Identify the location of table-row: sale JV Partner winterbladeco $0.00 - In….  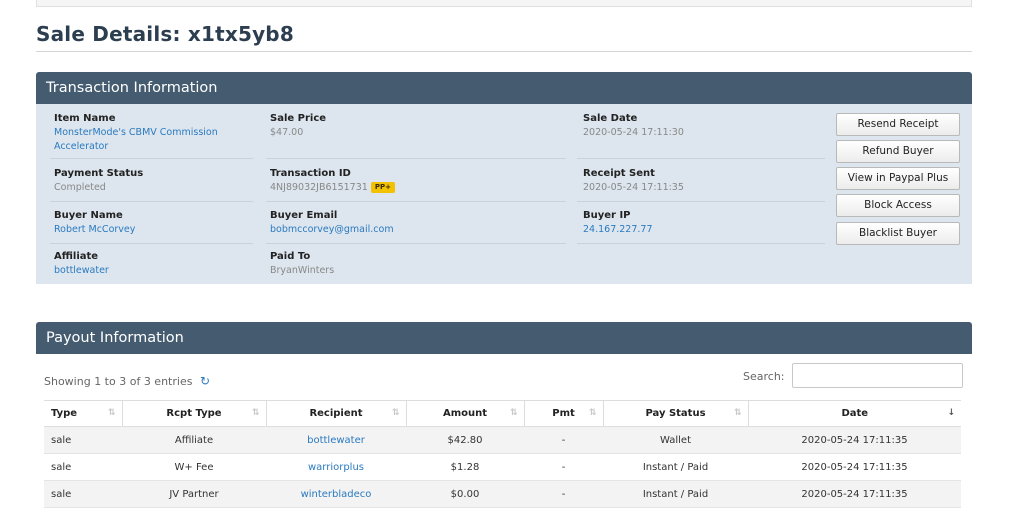
(502, 494).